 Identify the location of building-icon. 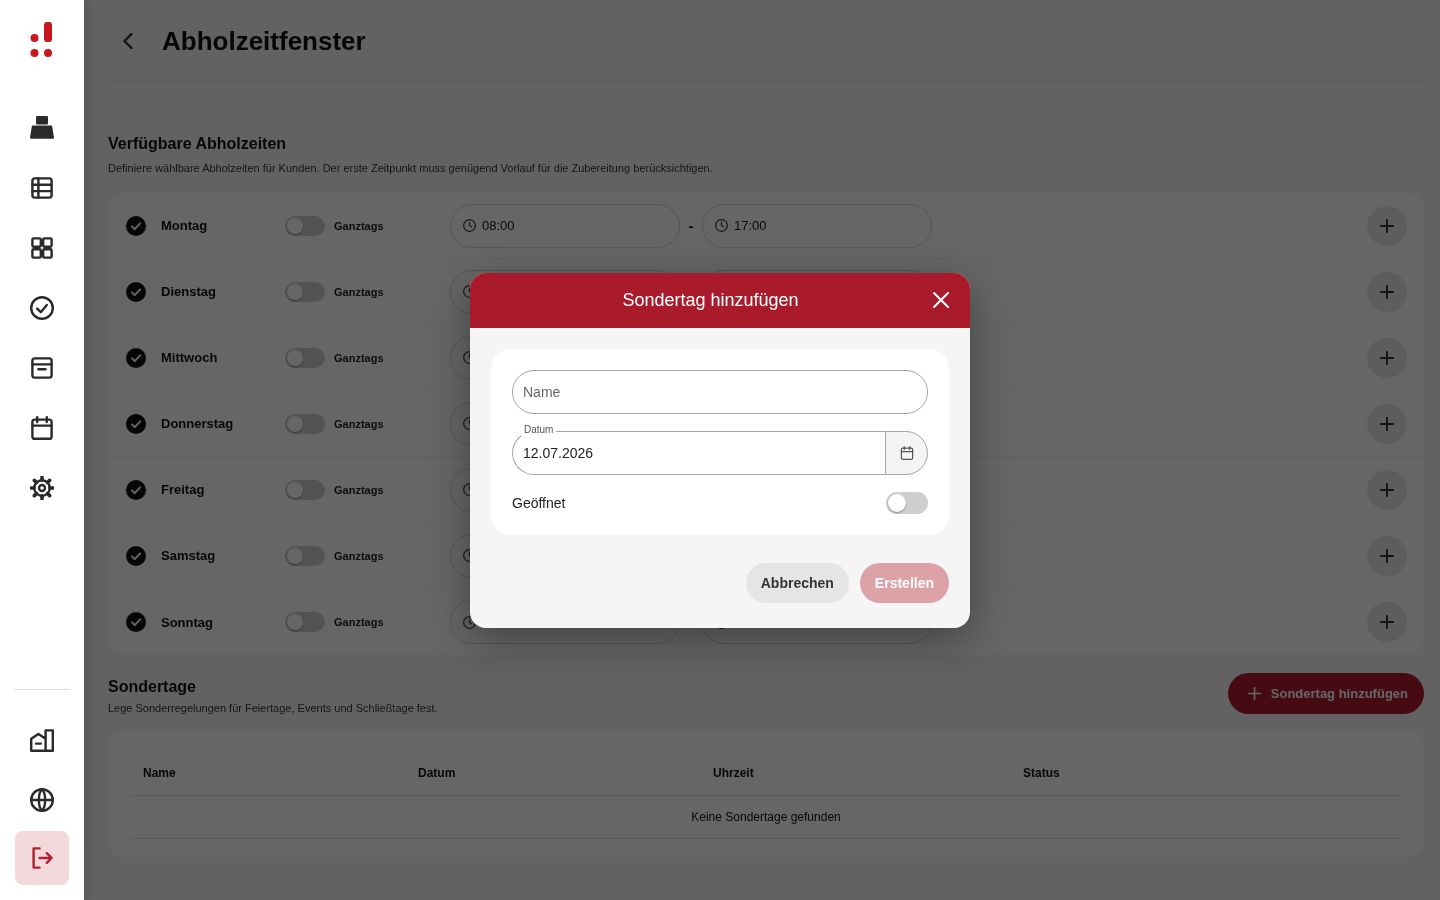
(42, 740).